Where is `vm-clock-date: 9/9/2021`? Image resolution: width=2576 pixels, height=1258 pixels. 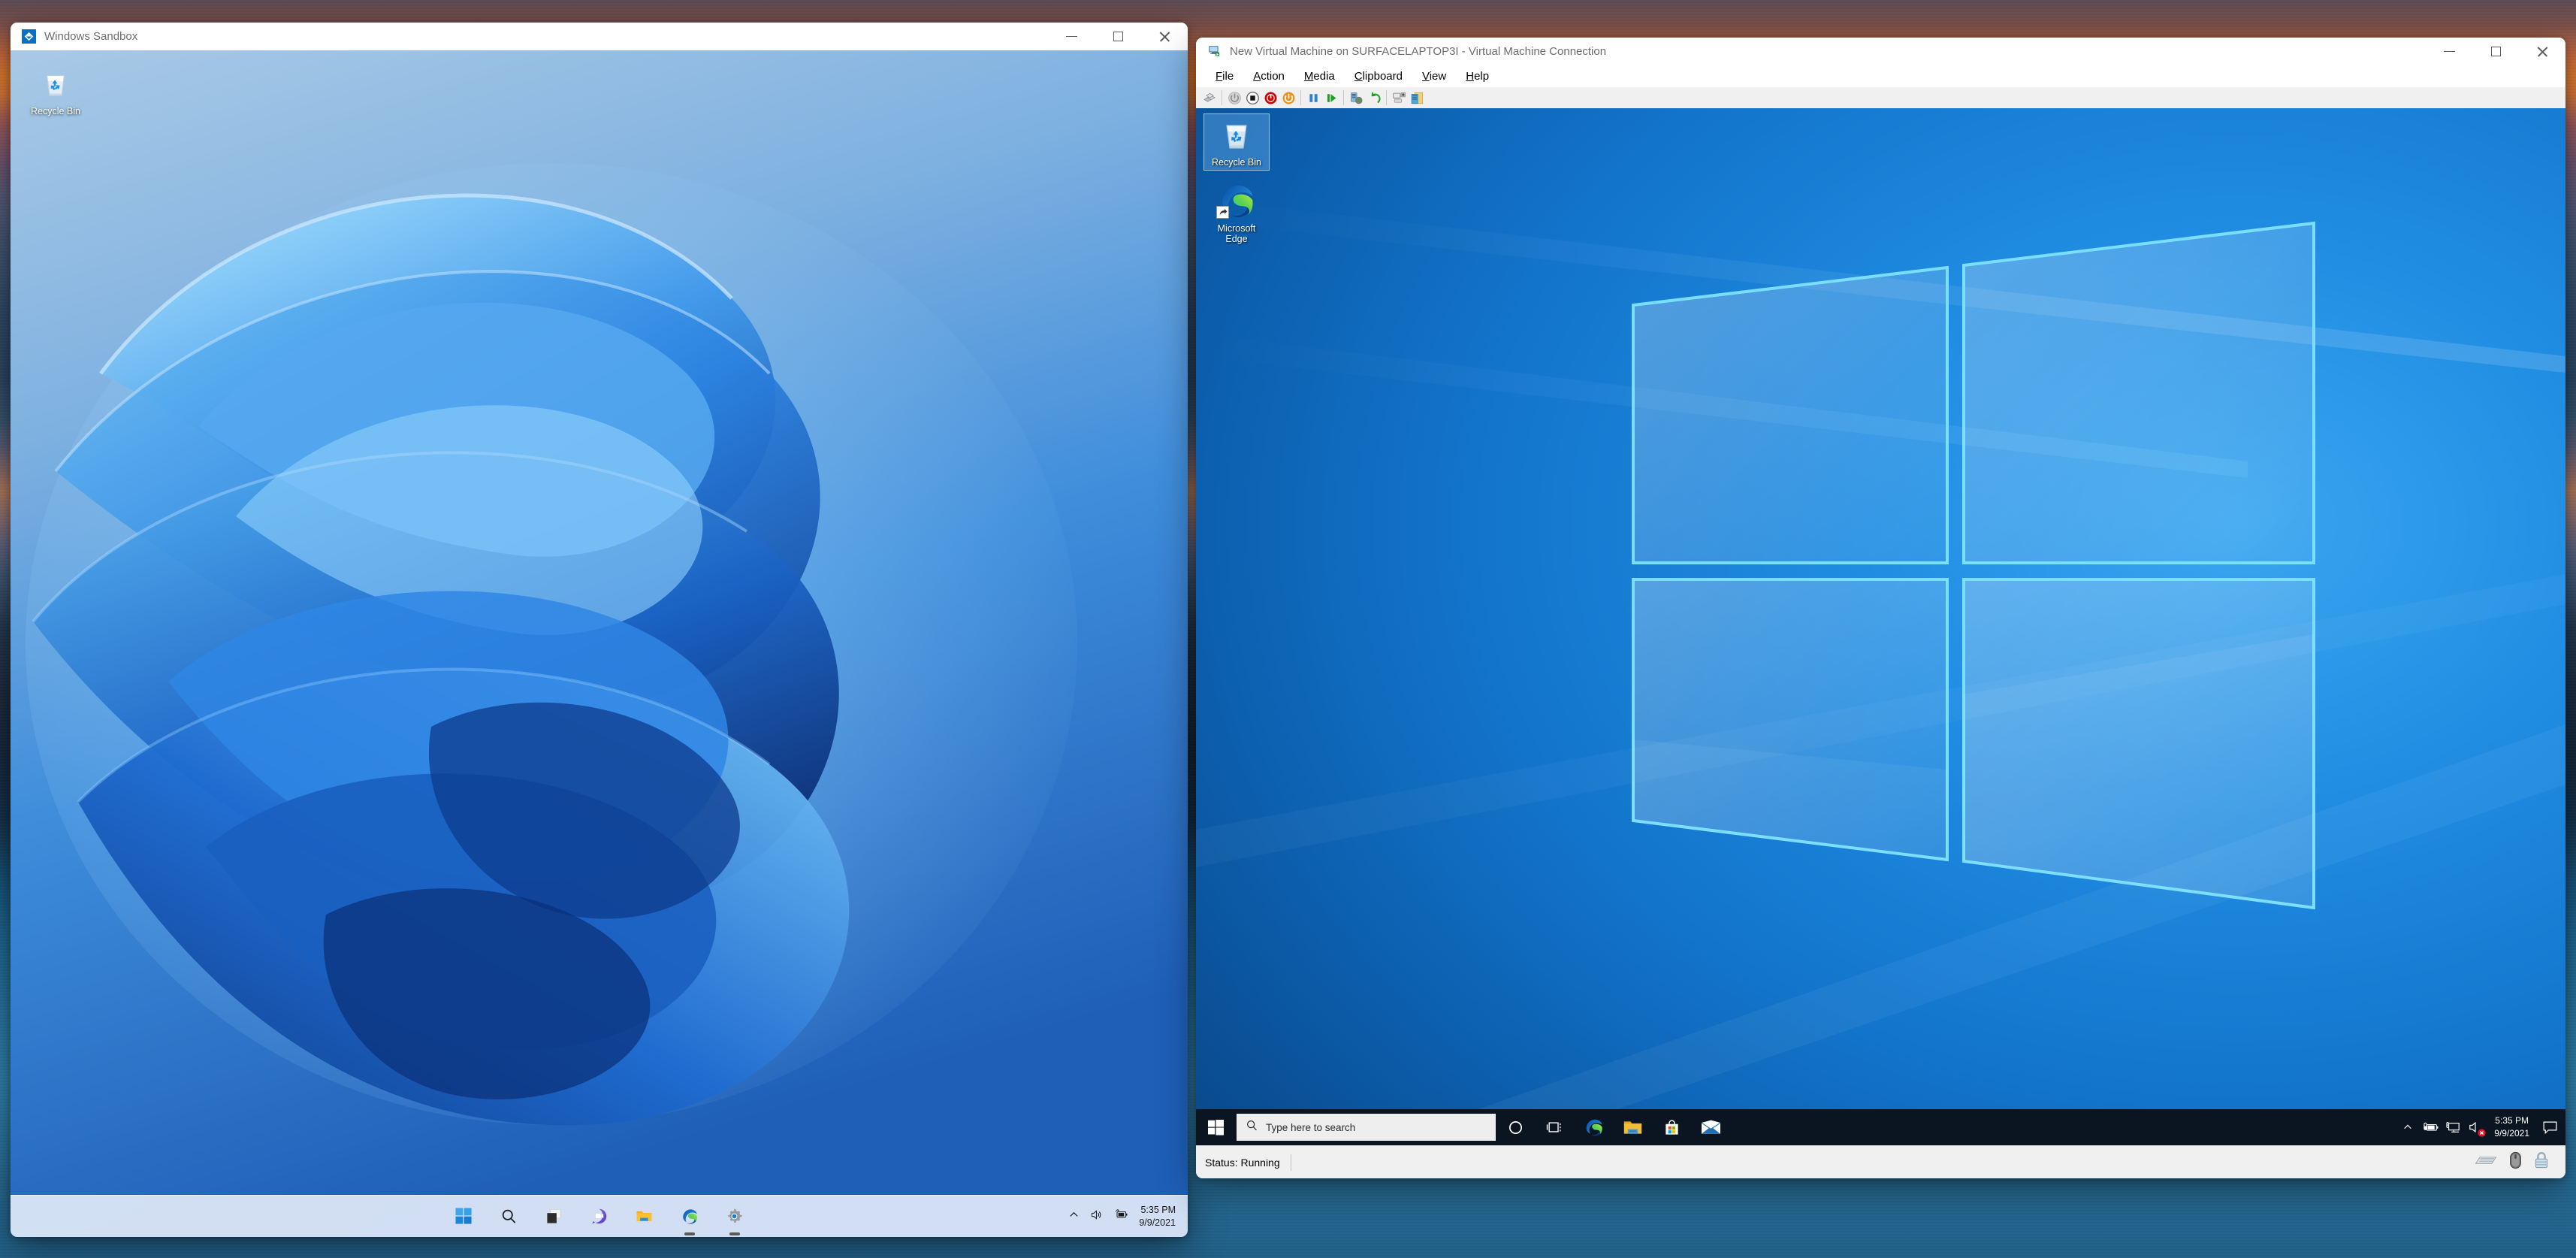 vm-clock-date: 9/9/2021 is located at coordinates (2511, 1133).